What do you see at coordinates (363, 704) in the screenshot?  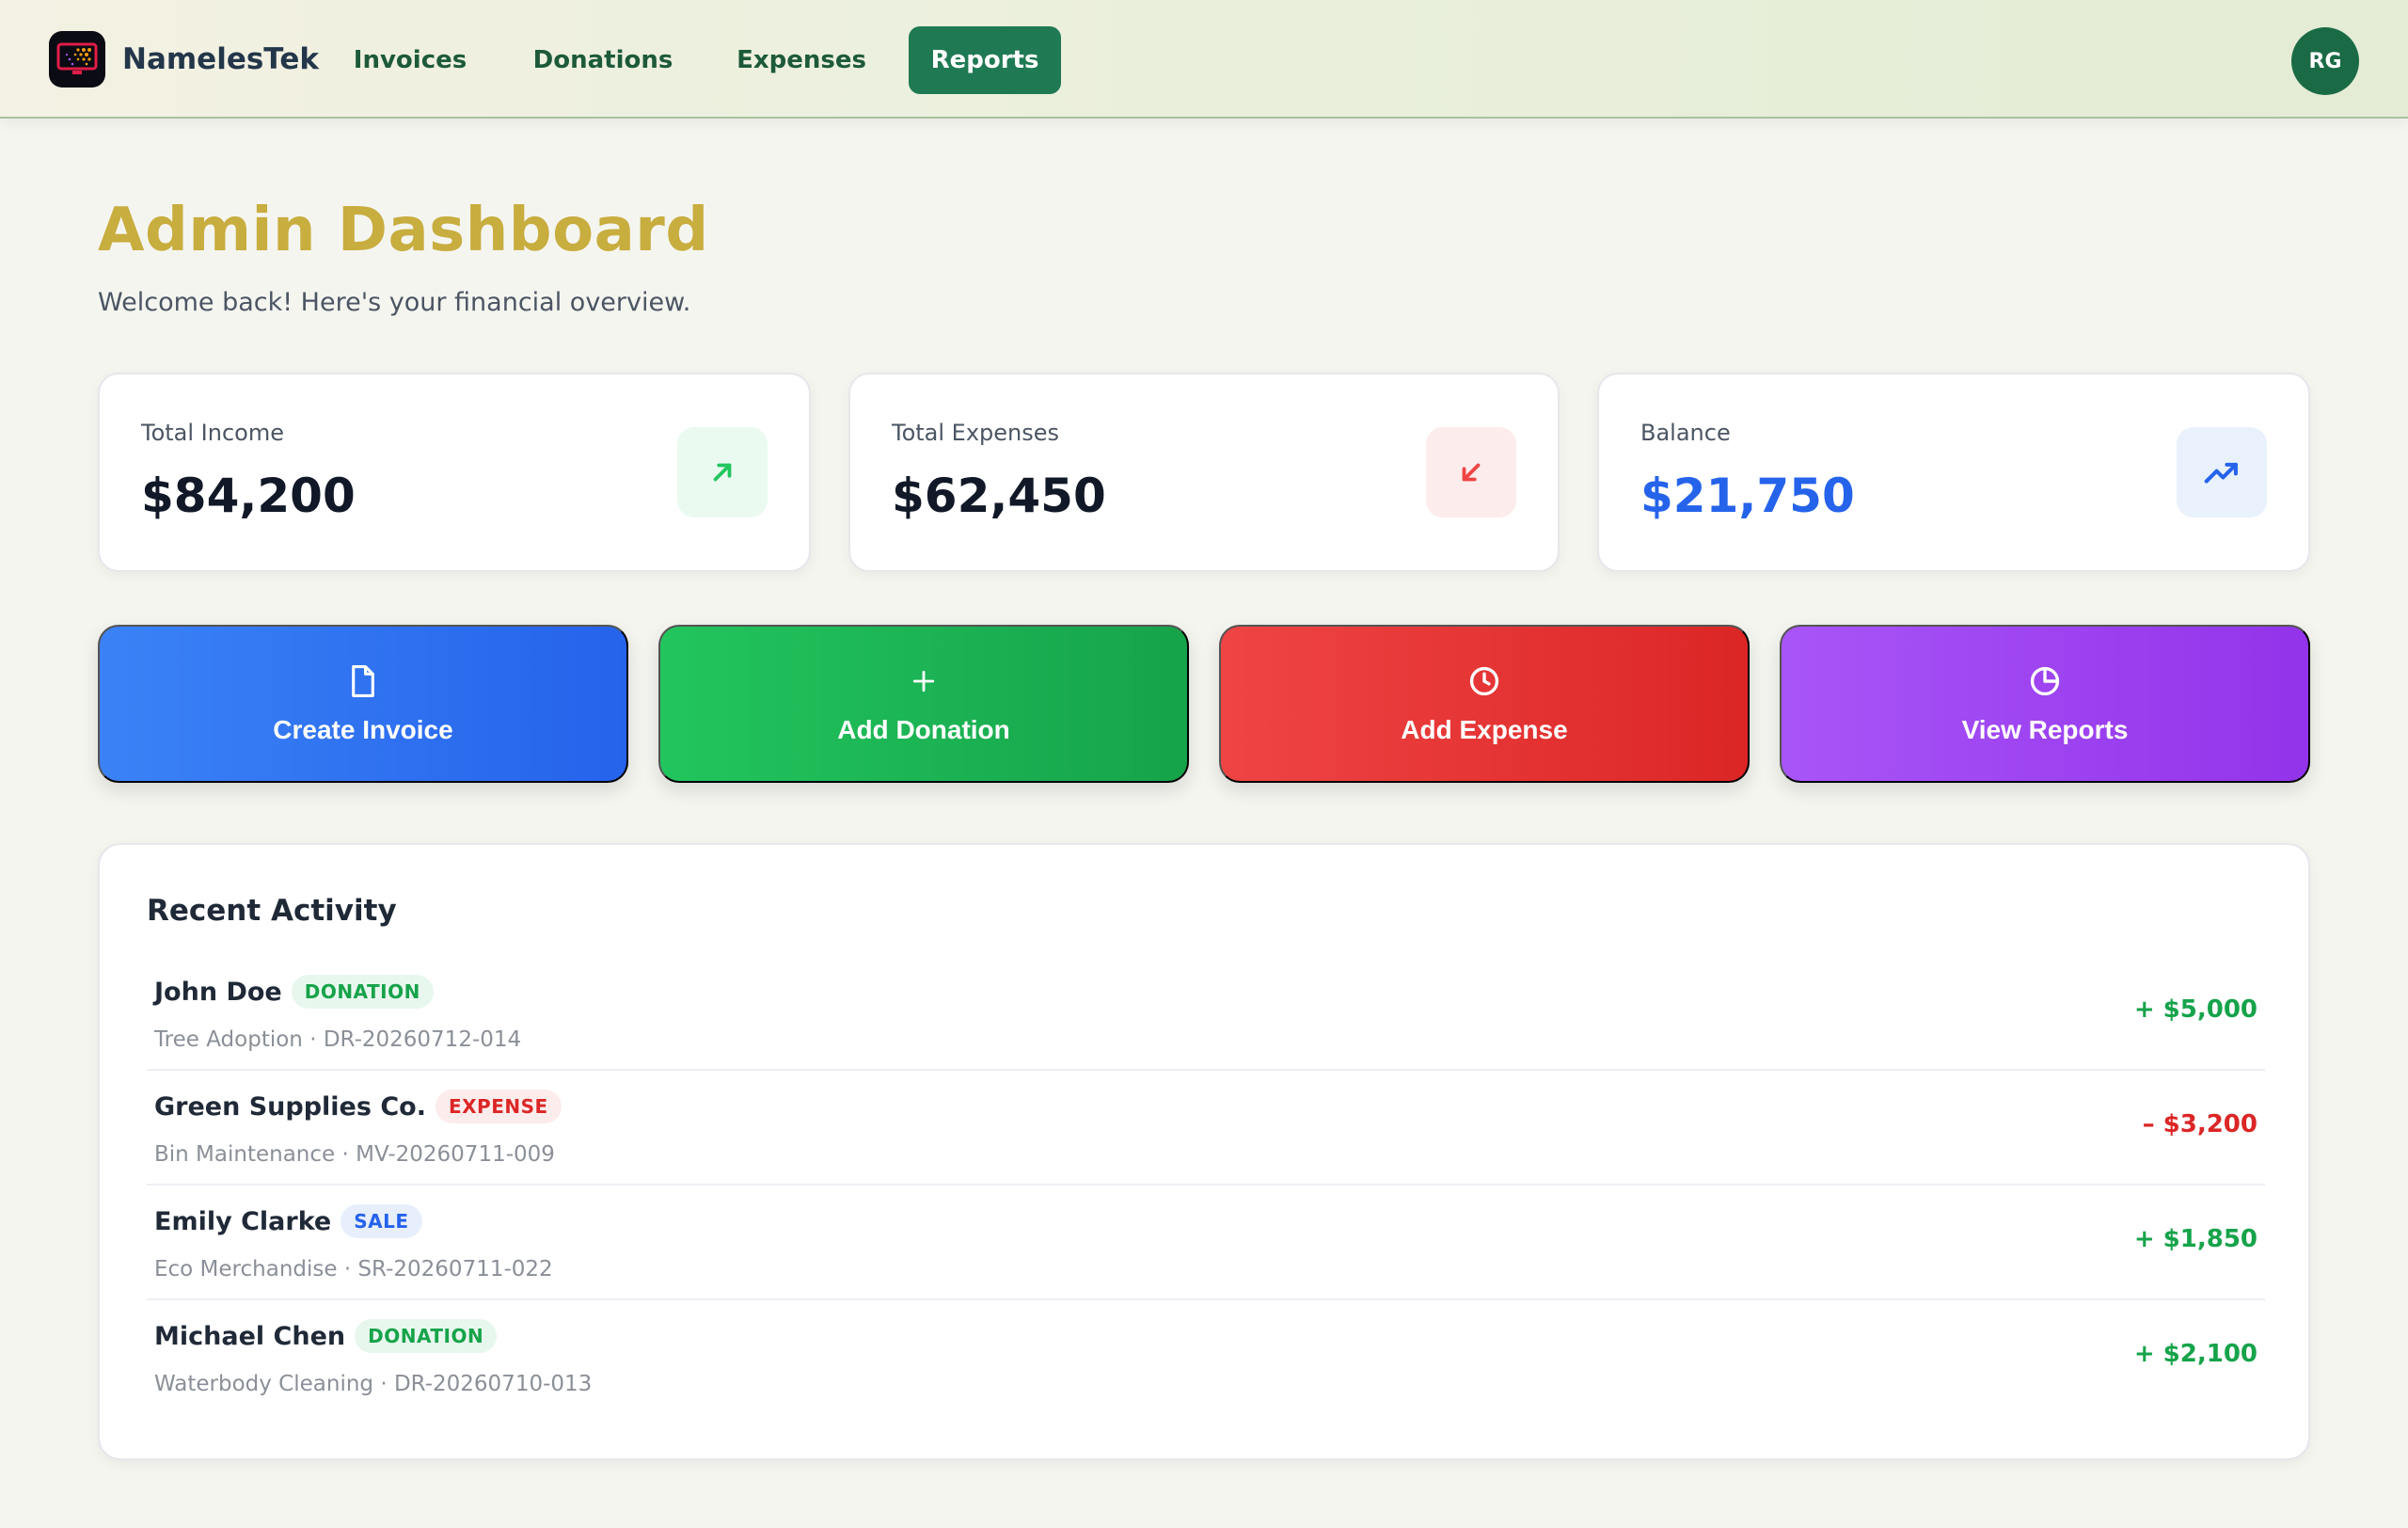 I see `create-invoice-button: Create Invoice` at bounding box center [363, 704].